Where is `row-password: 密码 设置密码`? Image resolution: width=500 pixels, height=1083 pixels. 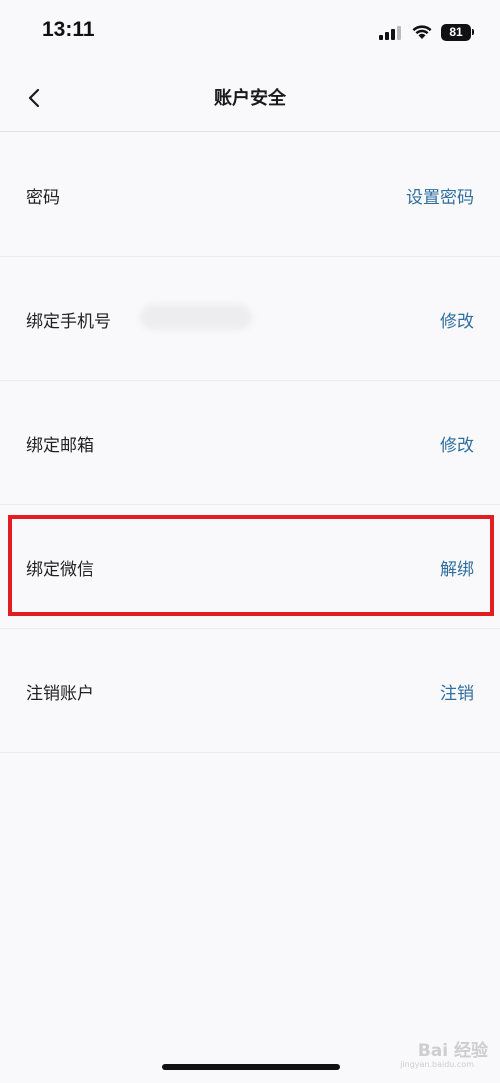 row-password: 密码 设置密码 is located at coordinates (250, 195).